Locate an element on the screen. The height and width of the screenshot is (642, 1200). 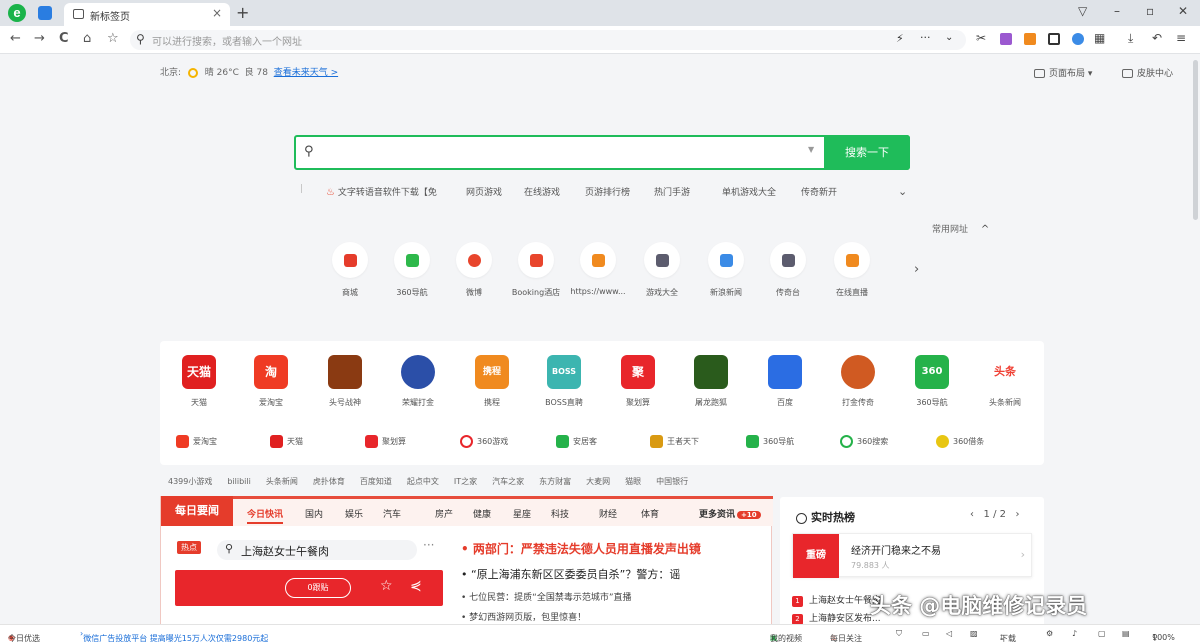
quick-link: 游戏大全 is located at coordinates (662, 270).